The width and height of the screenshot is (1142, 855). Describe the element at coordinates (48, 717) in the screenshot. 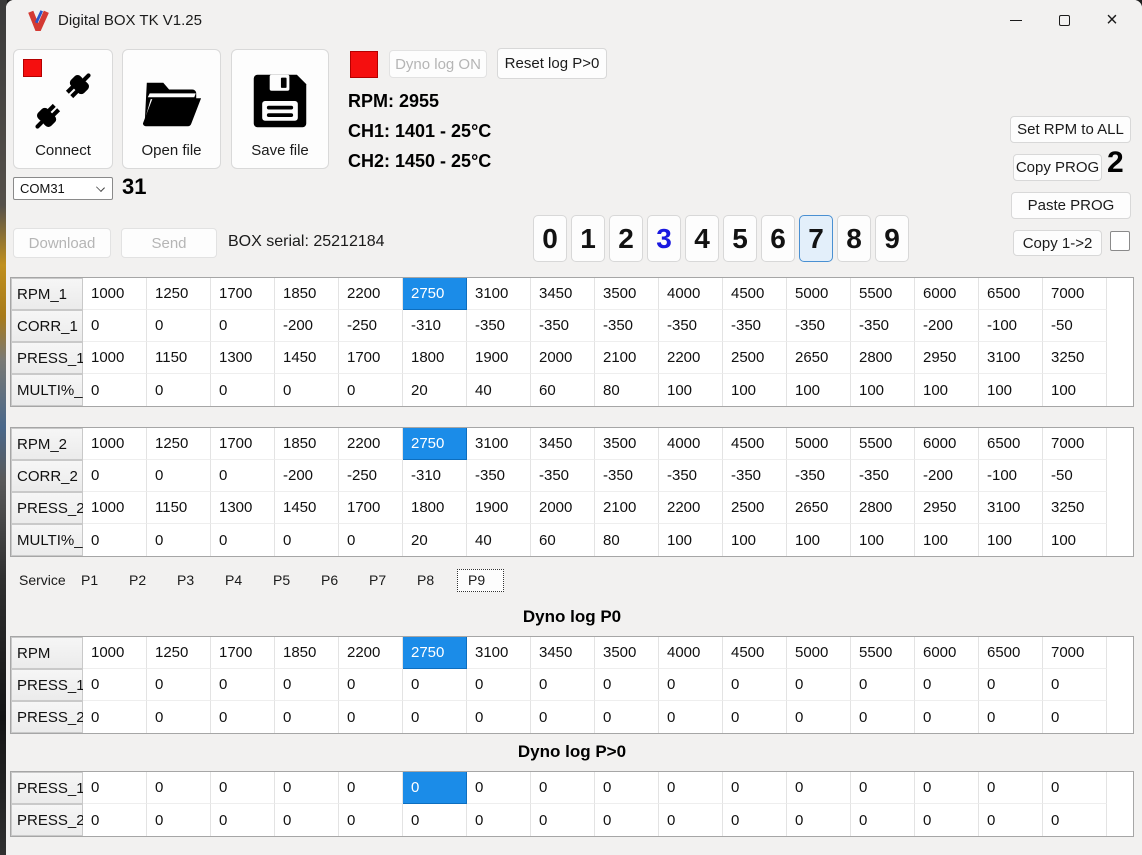

I see `row-header-press_2: PRESS_2` at that location.